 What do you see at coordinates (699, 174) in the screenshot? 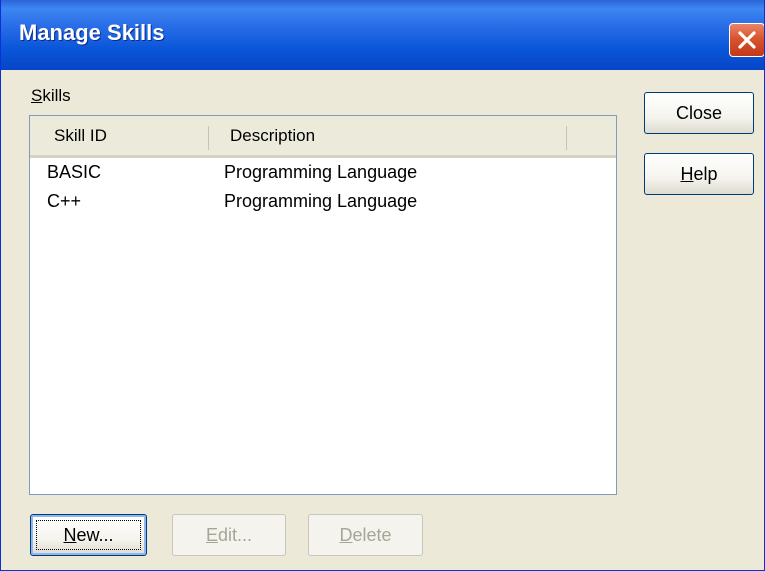
I see `help-button: Help` at bounding box center [699, 174].